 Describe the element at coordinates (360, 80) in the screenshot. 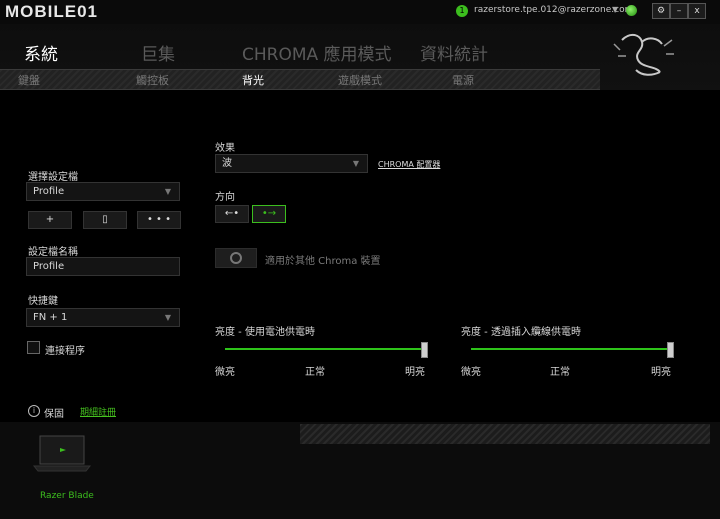

I see `subtab-game-mode: 遊戲模式` at that location.